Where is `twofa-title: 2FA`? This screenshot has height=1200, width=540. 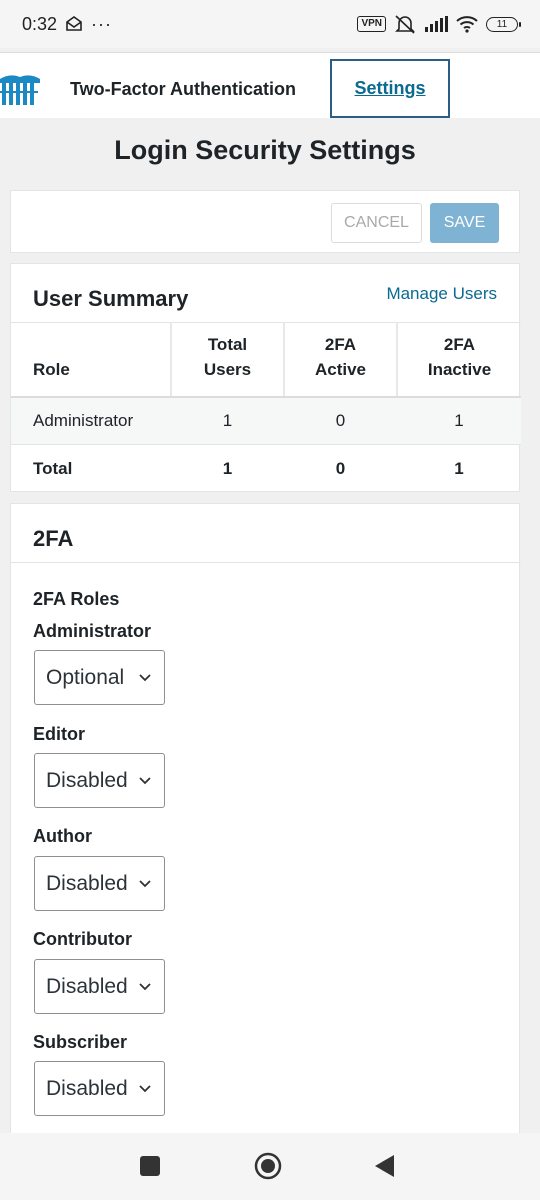 twofa-title: 2FA is located at coordinates (53, 538).